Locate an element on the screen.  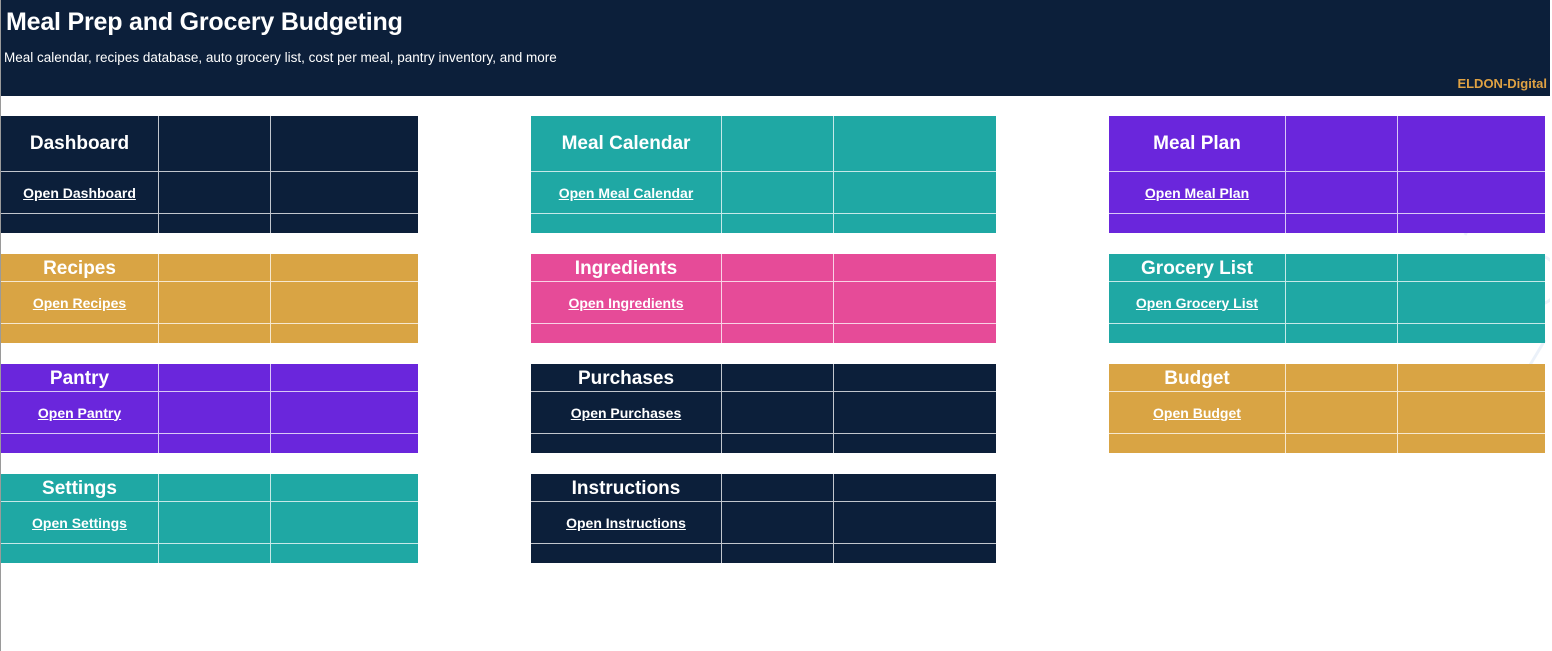
open-instructions-link: Open Instructions is located at coordinates (626, 523).